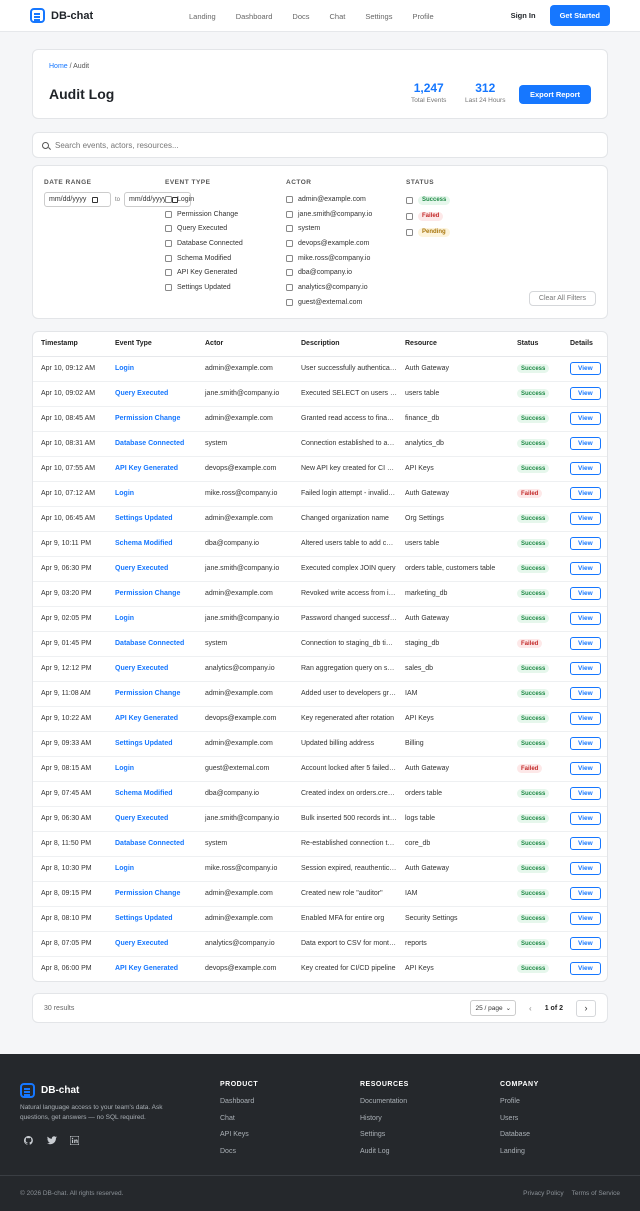 This screenshot has height=1211, width=640. Describe the element at coordinates (58, 66) in the screenshot. I see `breadcrumb-home: Home` at that location.